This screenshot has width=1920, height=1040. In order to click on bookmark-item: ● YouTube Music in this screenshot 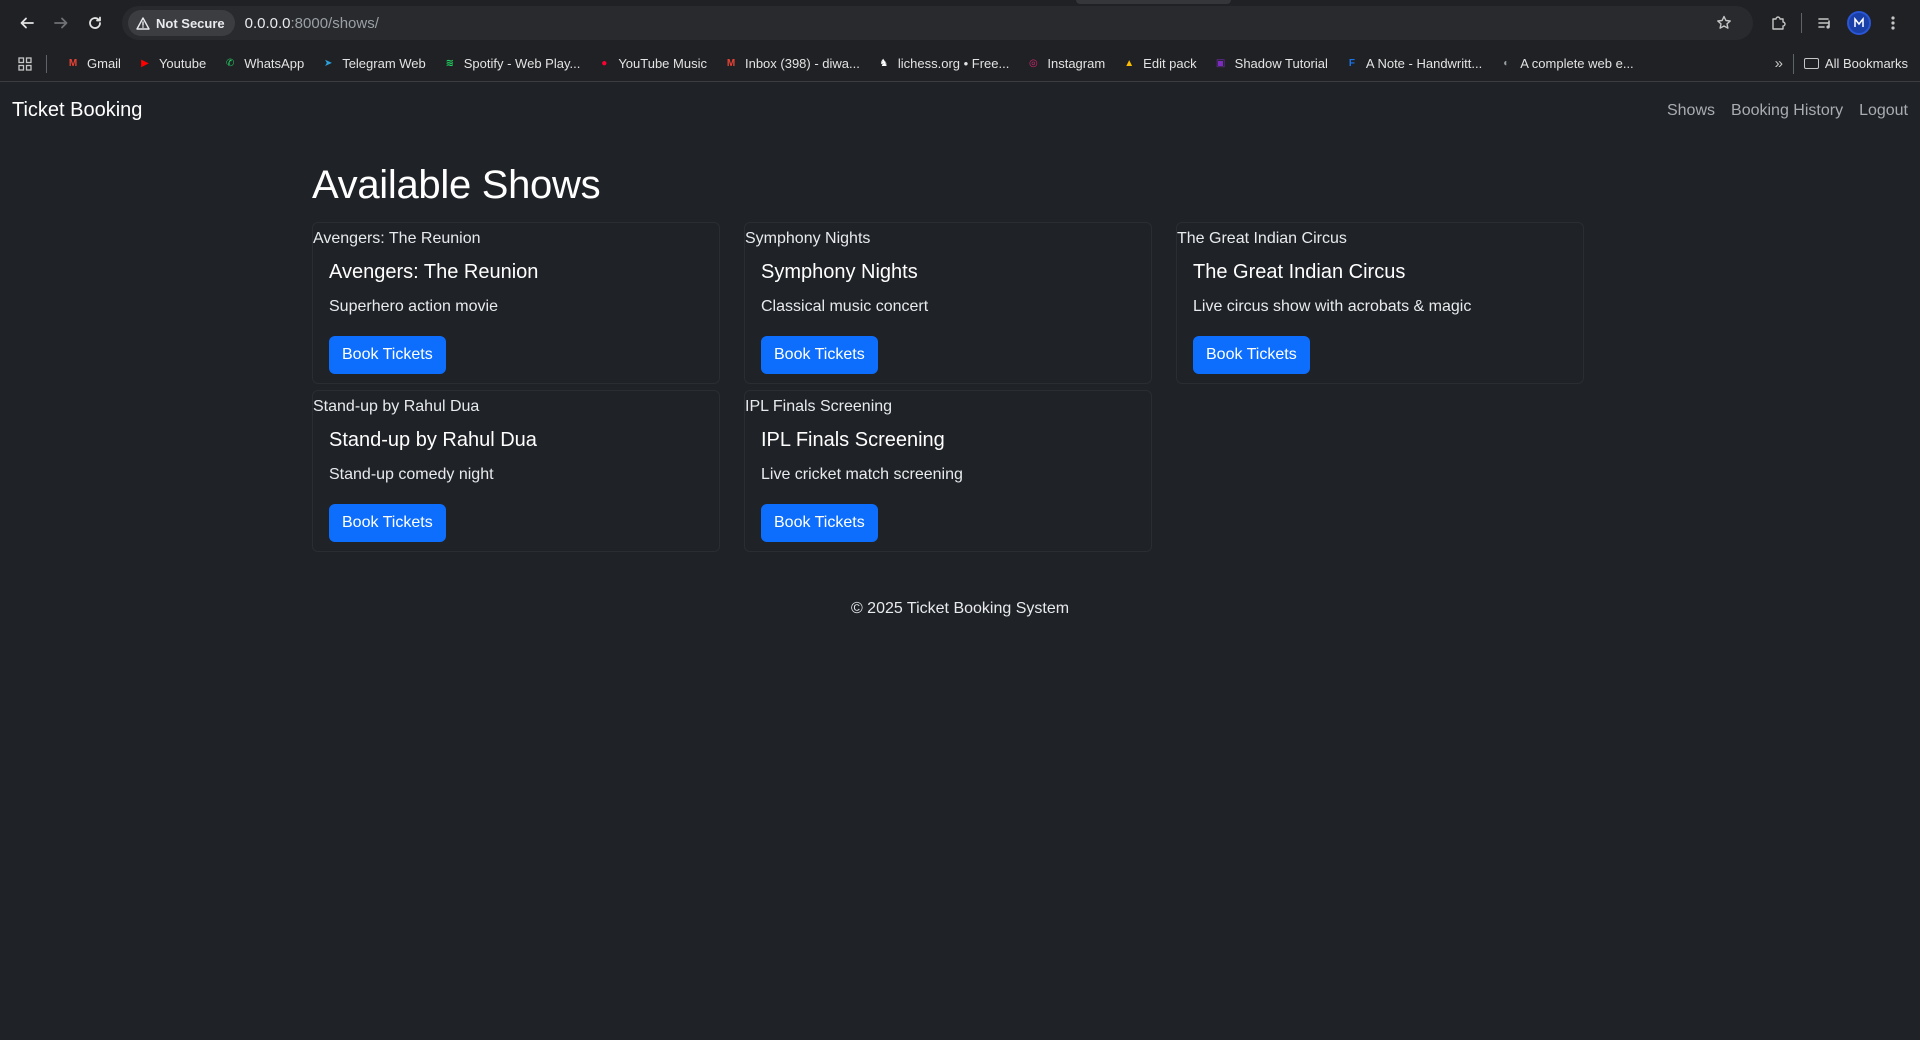, I will do `click(651, 64)`.